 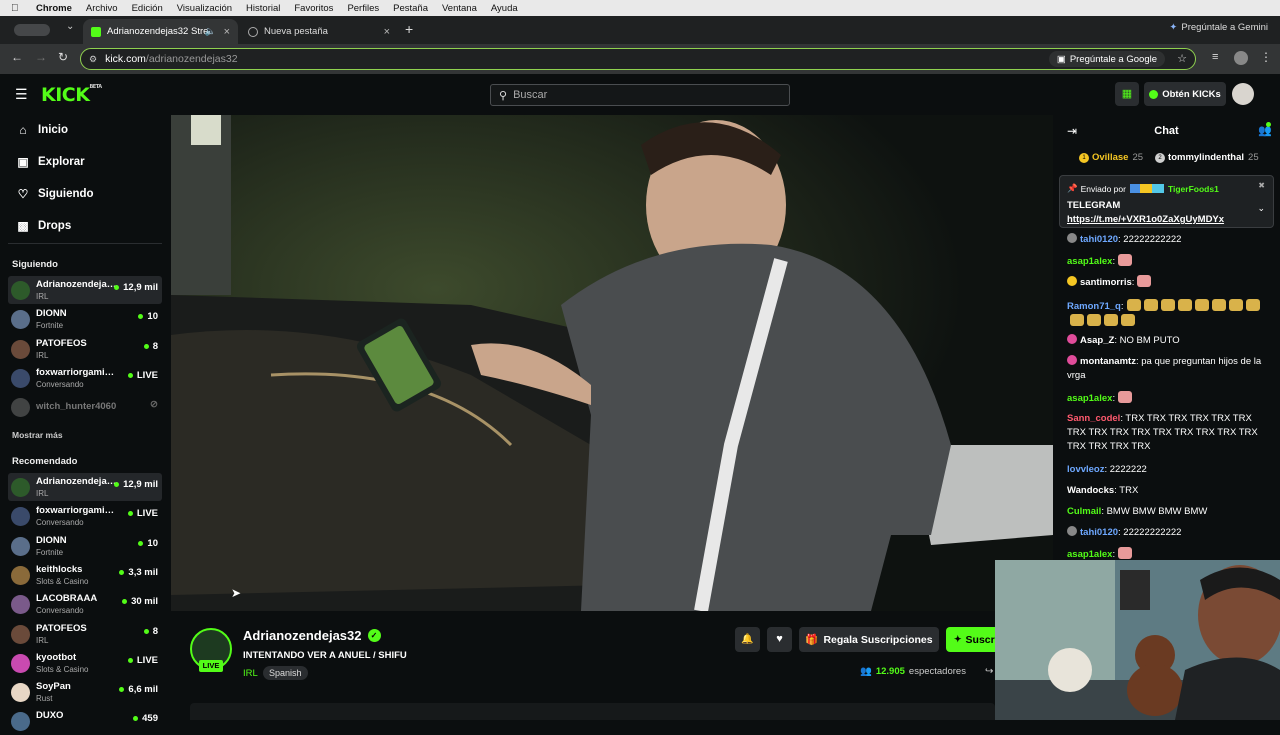 I want to click on notifications-button: 🔔, so click(x=747, y=639).